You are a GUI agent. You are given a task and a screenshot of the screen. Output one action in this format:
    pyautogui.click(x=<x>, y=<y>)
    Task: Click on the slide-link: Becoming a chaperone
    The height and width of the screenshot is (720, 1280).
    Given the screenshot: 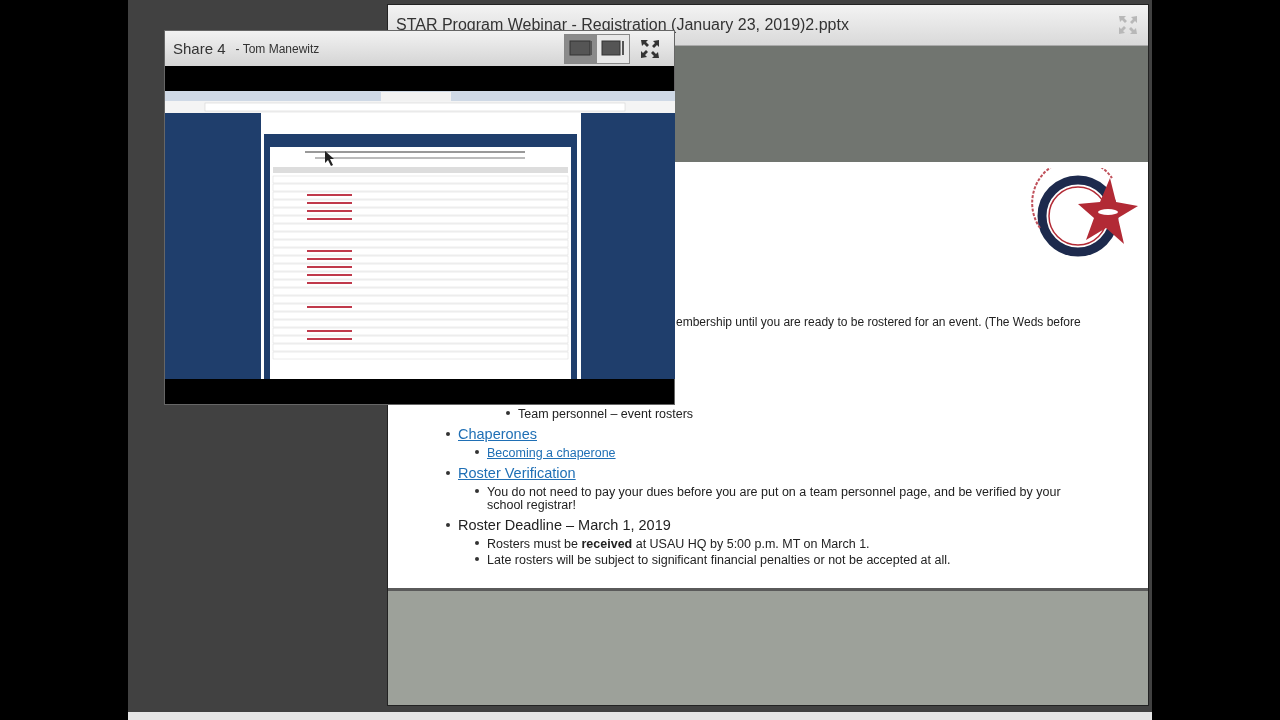 What is the action you would take?
    pyautogui.click(x=551, y=453)
    